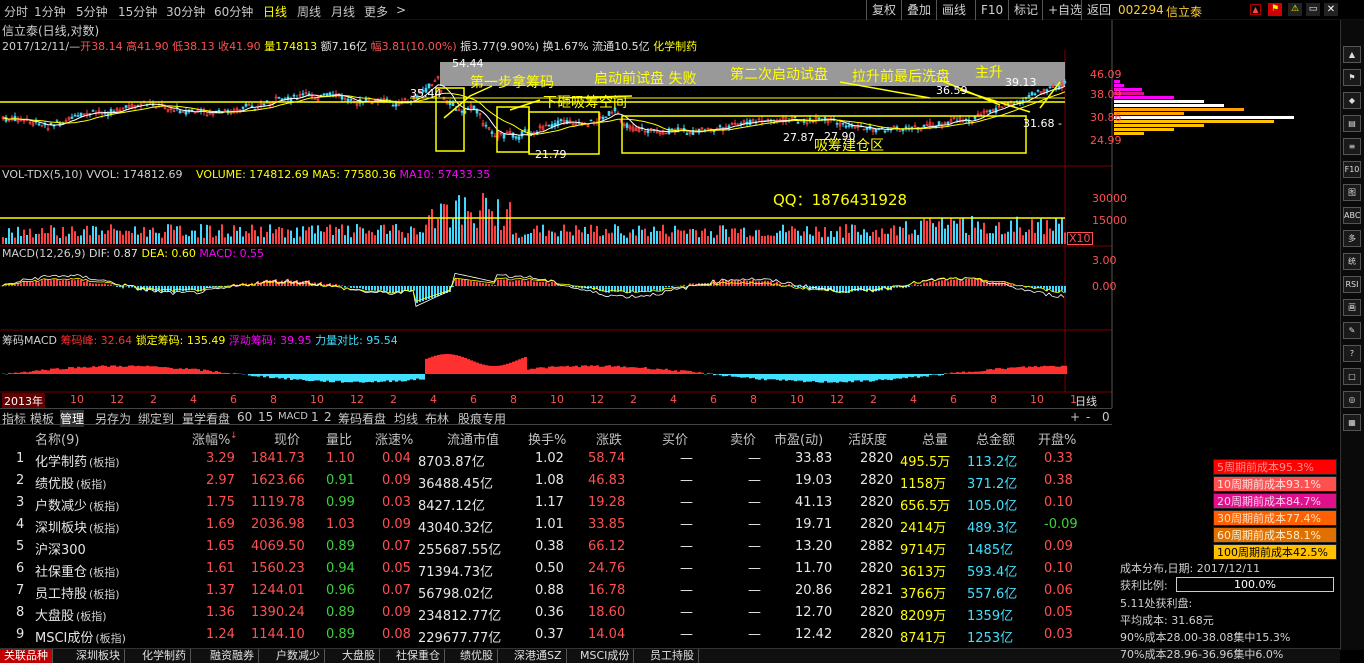 Image resolution: width=1364 pixels, height=663 pixels. What do you see at coordinates (547, 438) in the screenshot?
I see `th-turnover: 换手%` at bounding box center [547, 438].